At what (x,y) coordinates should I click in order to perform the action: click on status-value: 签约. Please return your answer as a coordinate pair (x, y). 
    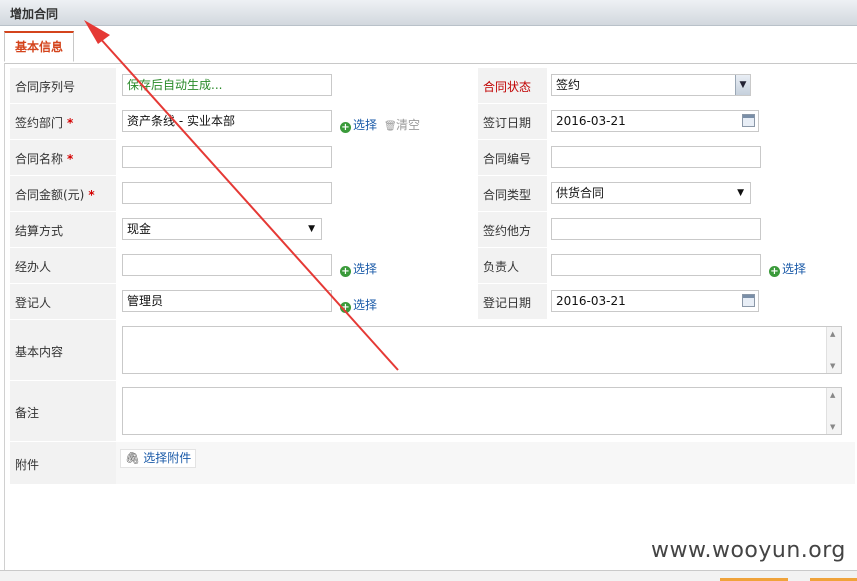
    Looking at the image, I should click on (568, 85).